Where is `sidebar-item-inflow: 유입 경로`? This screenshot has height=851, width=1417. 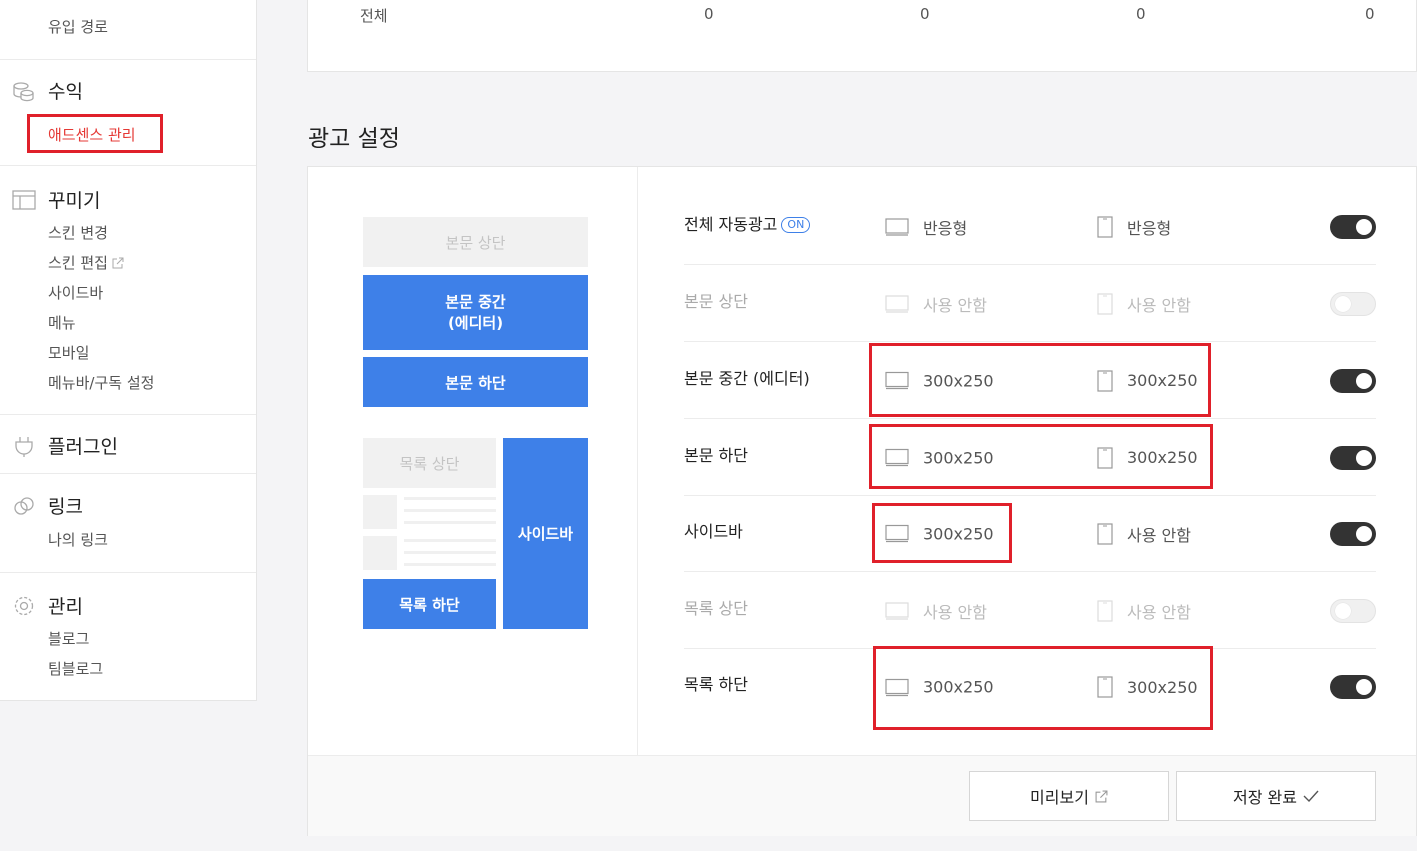
sidebar-item-inflow: 유입 경로 is located at coordinates (78, 26).